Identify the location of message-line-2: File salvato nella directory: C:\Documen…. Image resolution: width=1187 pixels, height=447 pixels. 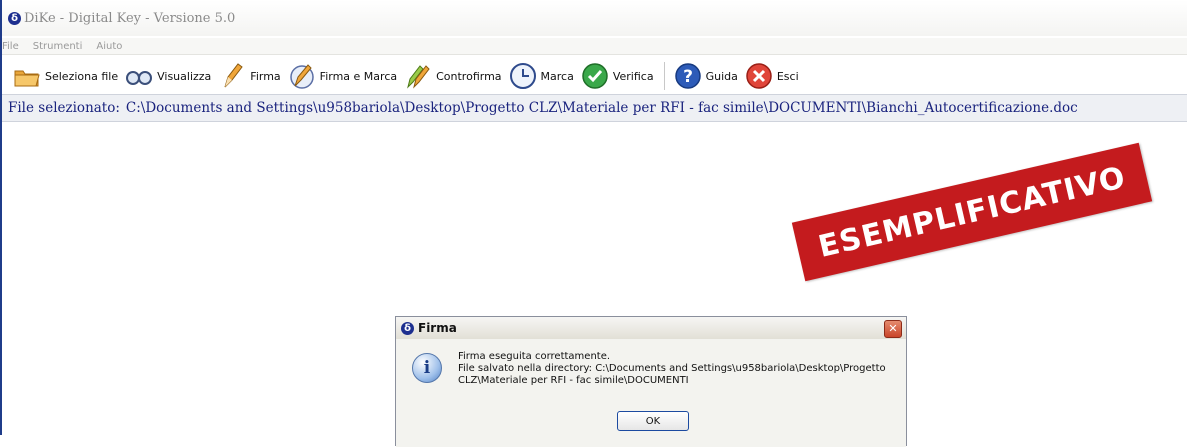
(672, 368).